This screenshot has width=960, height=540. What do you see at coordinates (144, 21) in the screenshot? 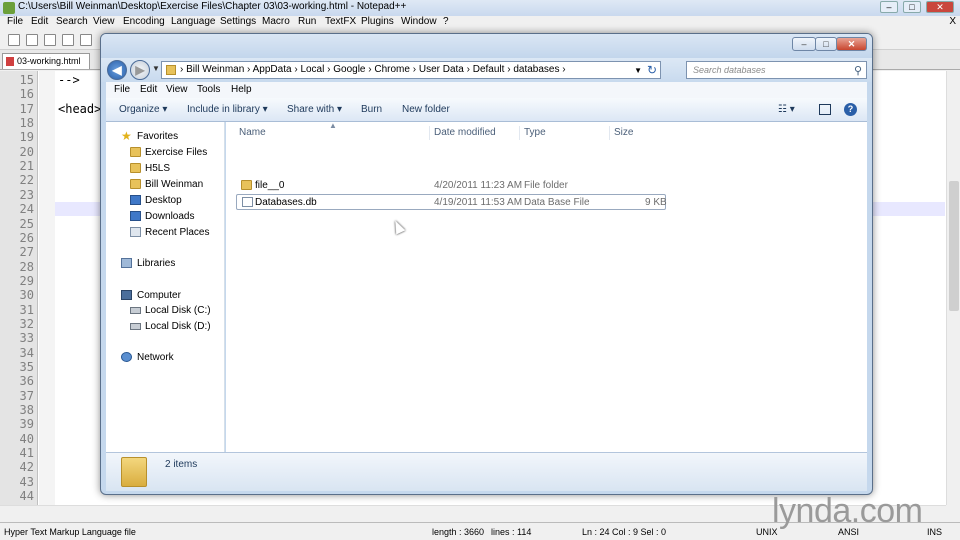
I see `menu-encoding: Encoding` at bounding box center [144, 21].